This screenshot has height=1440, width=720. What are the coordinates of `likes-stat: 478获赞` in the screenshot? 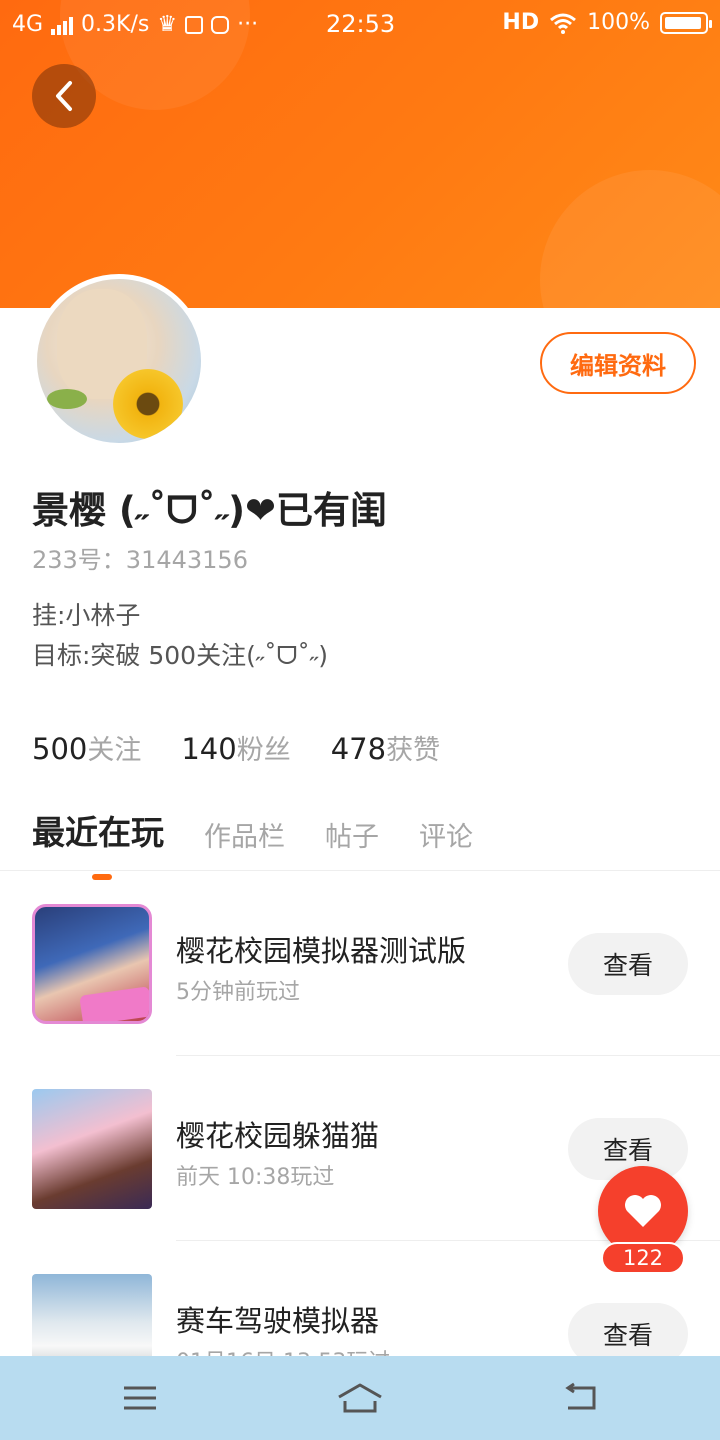 It's located at (385, 747).